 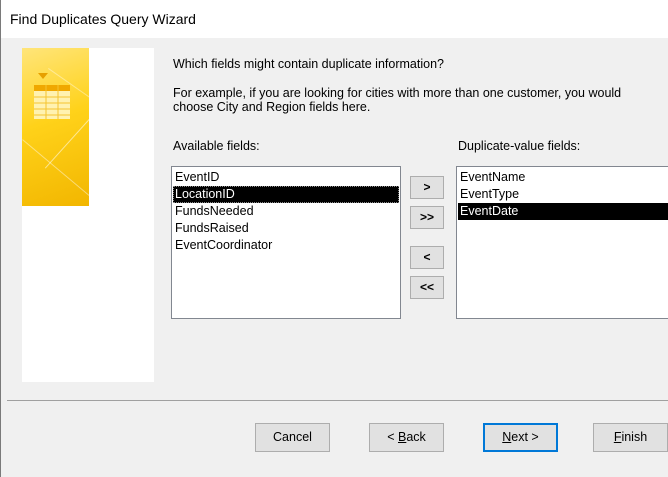 I want to click on available-field-item: LocationID, so click(x=286, y=194).